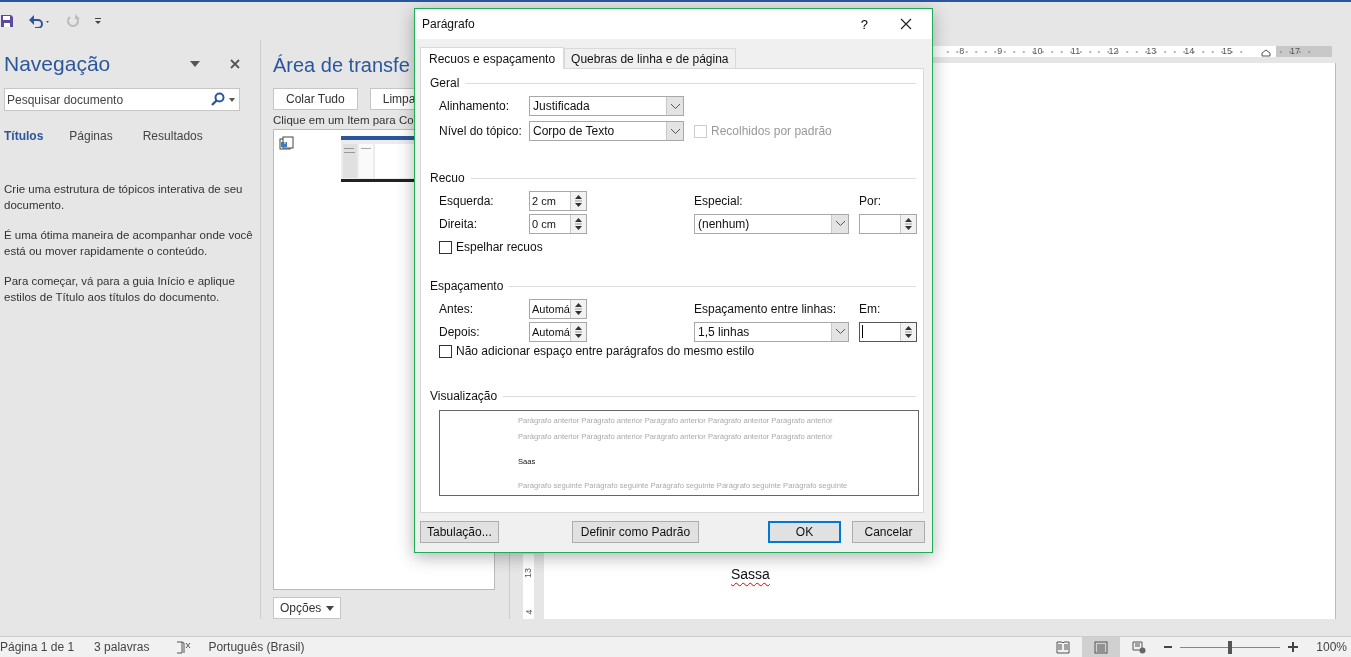  Describe the element at coordinates (1168, 647) in the screenshot. I see `zoom-out-icon` at that location.